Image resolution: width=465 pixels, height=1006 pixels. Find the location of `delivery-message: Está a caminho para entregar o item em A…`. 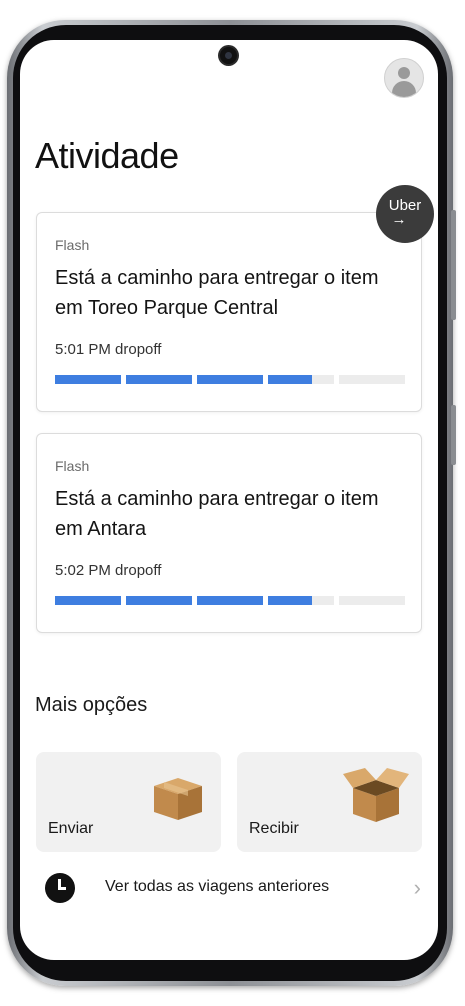

delivery-message: Está a caminho para entregar o item em A… is located at coordinates (217, 514).